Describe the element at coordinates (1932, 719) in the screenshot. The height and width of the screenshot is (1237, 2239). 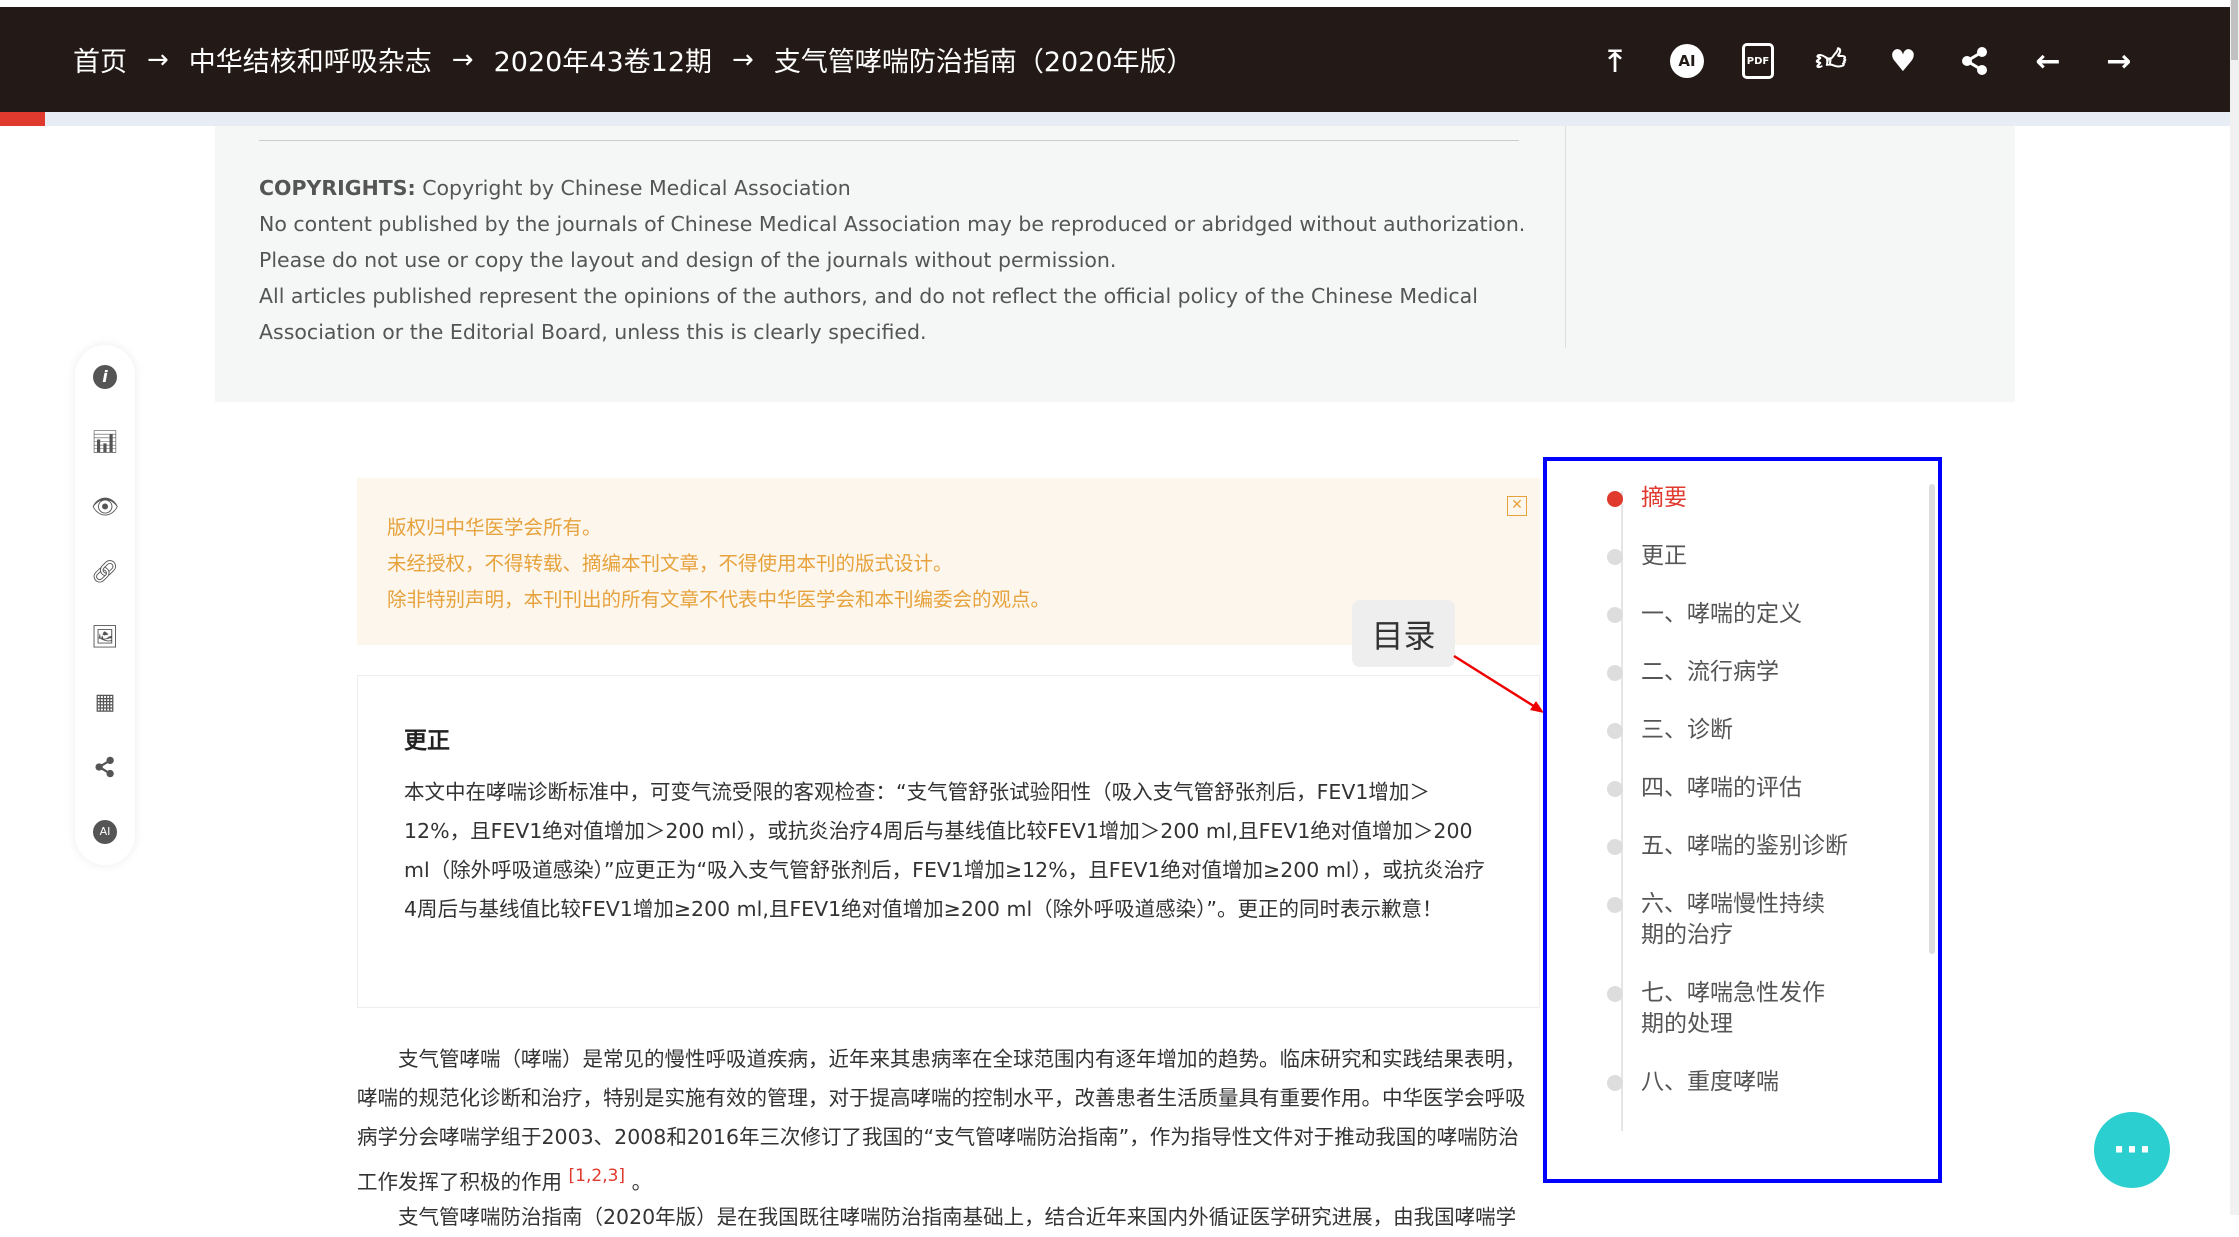
I see `toc-scrollbar` at that location.